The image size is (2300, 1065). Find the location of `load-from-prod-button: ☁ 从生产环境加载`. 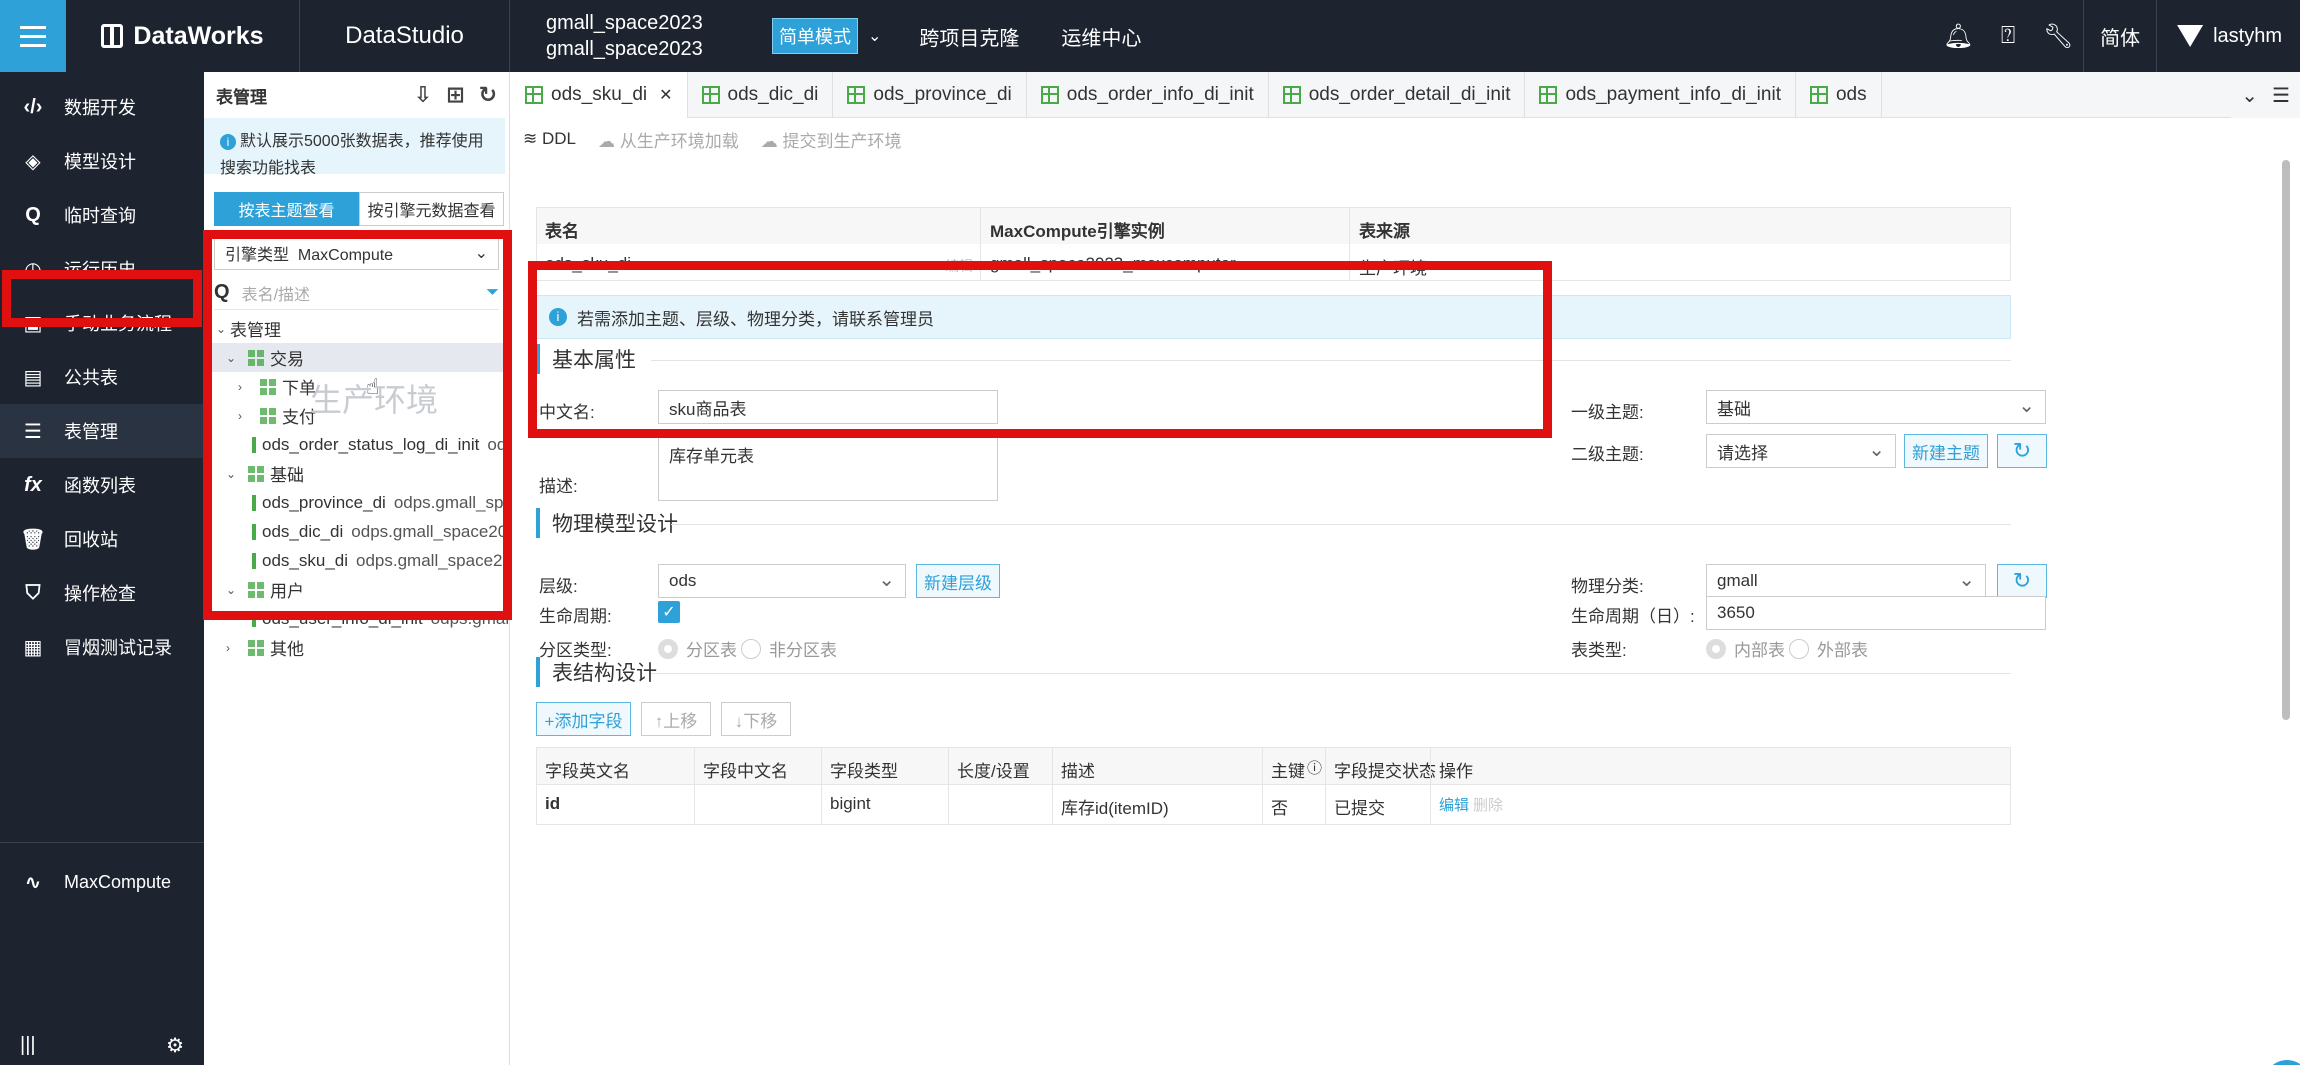

load-from-prod-button: ☁ 从生产环境加载 is located at coordinates (668, 139).